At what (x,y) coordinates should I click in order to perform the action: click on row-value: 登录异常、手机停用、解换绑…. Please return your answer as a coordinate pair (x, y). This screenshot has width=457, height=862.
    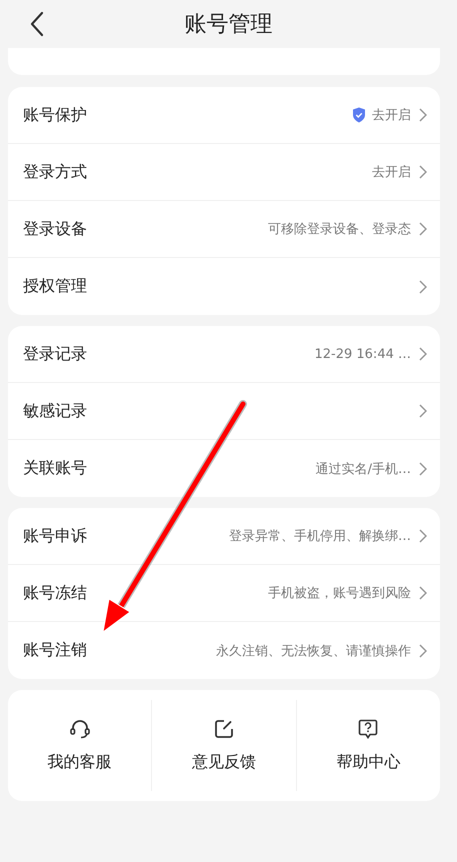
    Looking at the image, I should click on (320, 536).